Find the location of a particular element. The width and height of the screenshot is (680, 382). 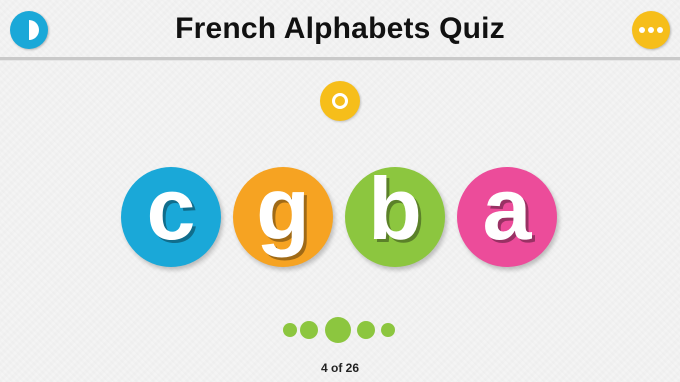

letter-choice-b: b is located at coordinates (395, 213).